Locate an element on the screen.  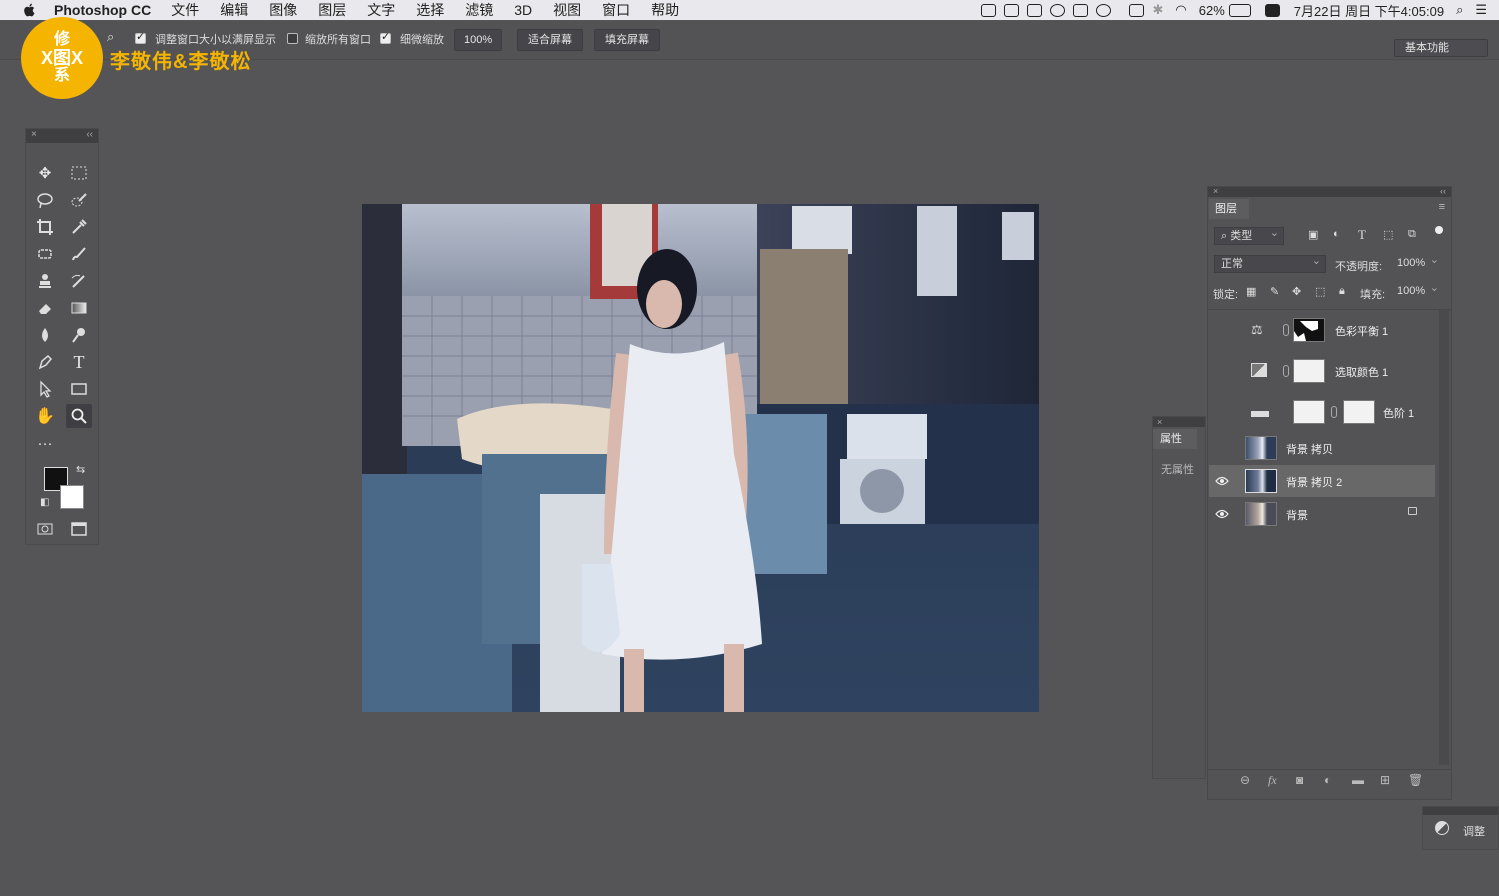
layer-row: ⚖ 色彩平衡 1 is located at coordinates (1322, 330).